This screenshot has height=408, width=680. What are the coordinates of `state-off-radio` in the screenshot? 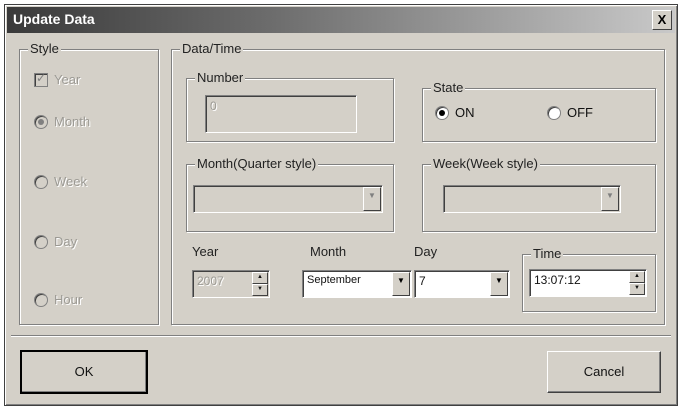 It's located at (554, 112).